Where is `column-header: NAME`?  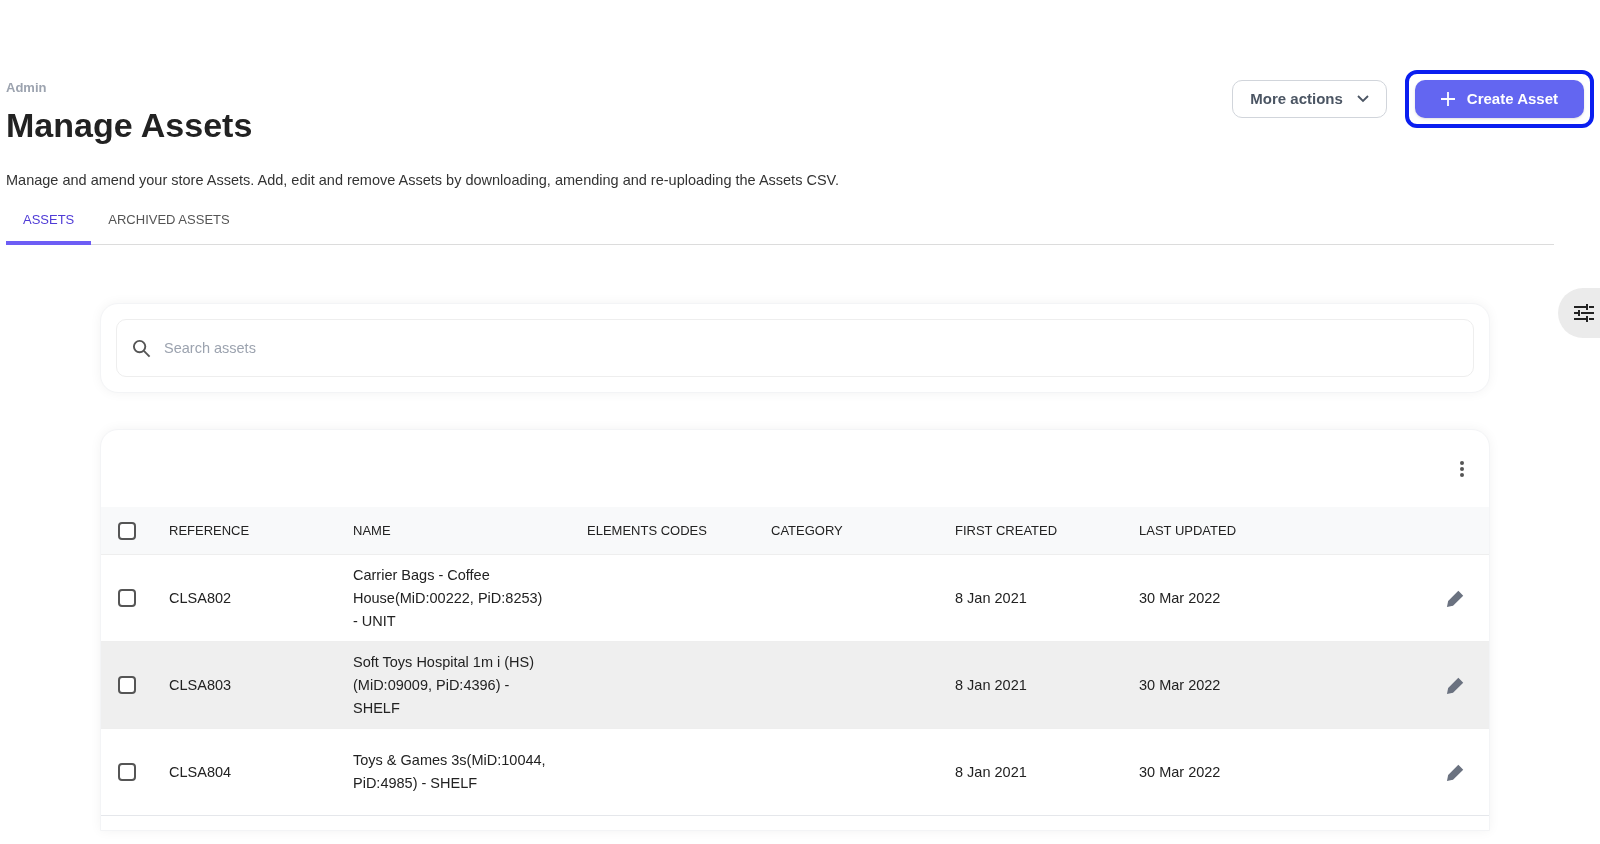 column-header: NAME is located at coordinates (372, 530).